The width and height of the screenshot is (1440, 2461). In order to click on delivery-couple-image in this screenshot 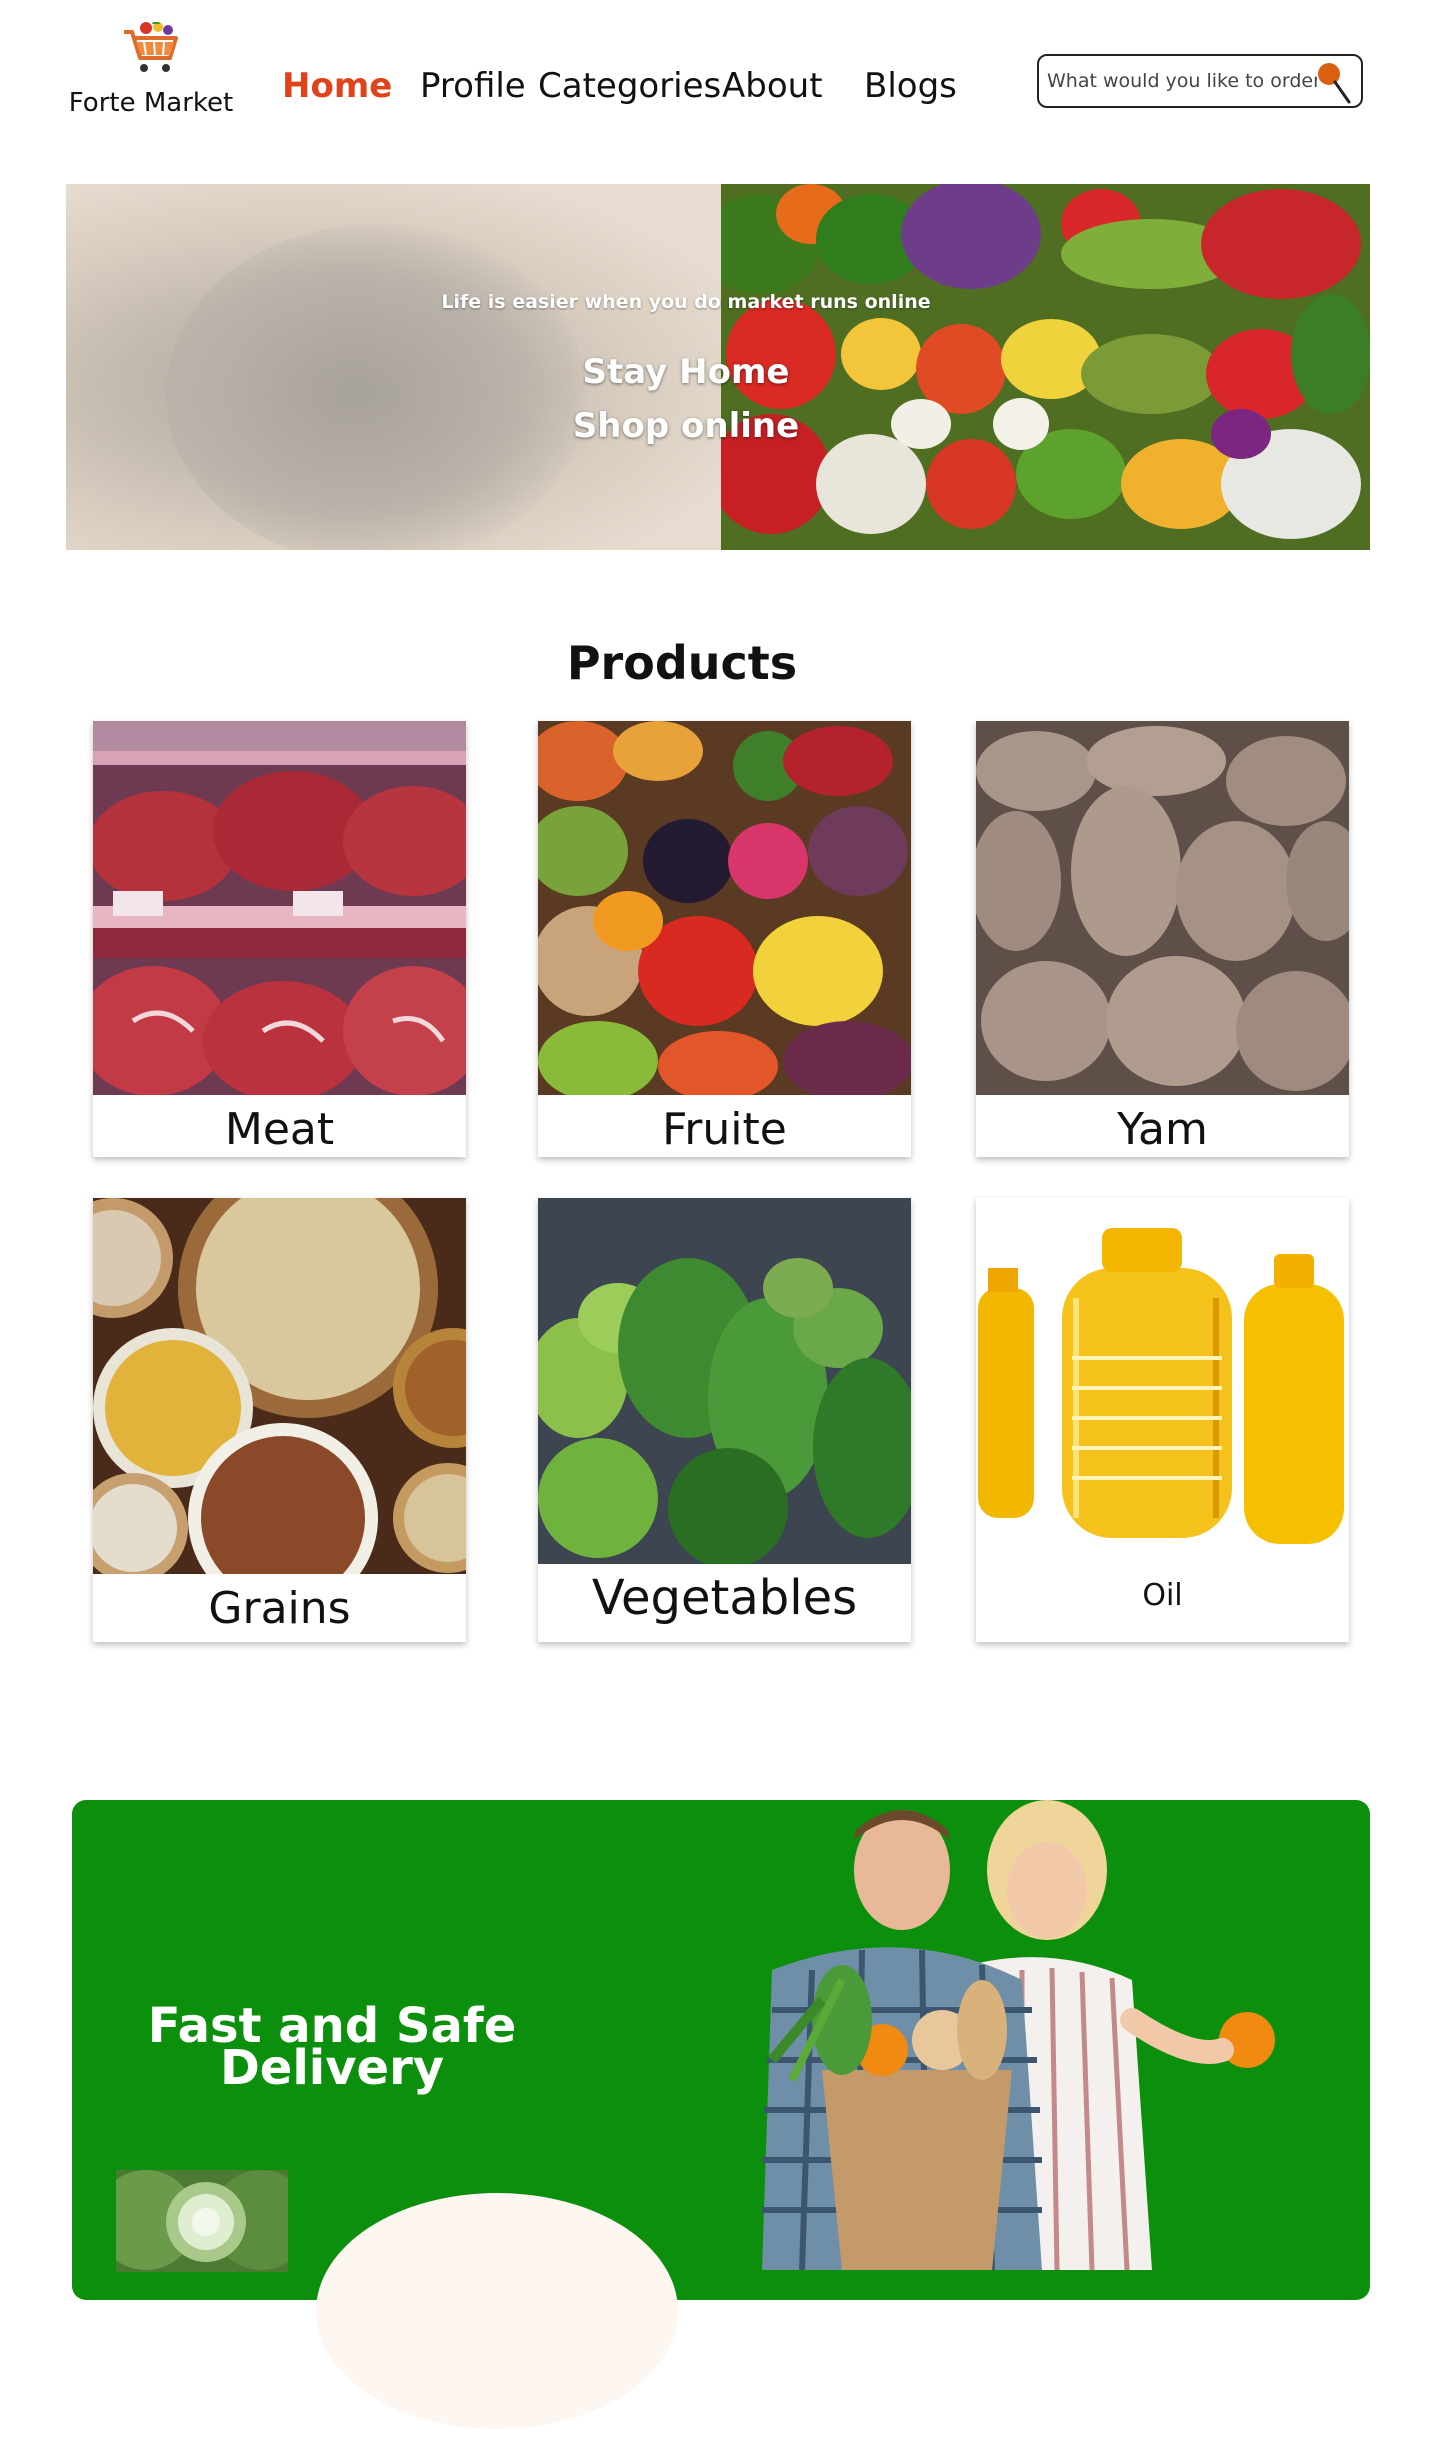, I will do `click(942, 2050)`.